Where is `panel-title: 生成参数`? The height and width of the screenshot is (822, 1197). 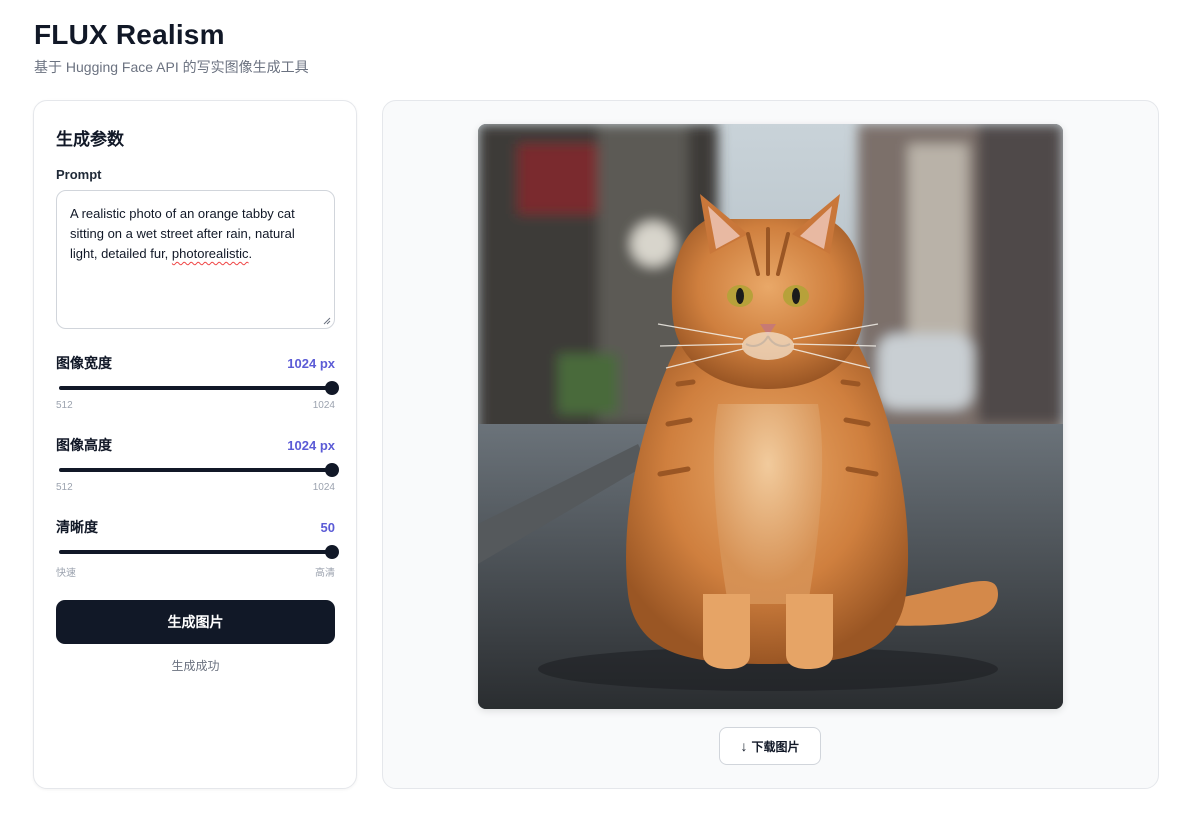 panel-title: 生成参数 is located at coordinates (90, 139).